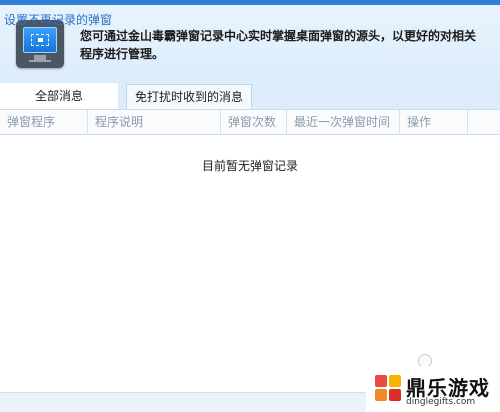  Describe the element at coordinates (189, 96) in the screenshot. I see `tab-do-not-disturb-messages: 免打扰时收到的消息` at that location.